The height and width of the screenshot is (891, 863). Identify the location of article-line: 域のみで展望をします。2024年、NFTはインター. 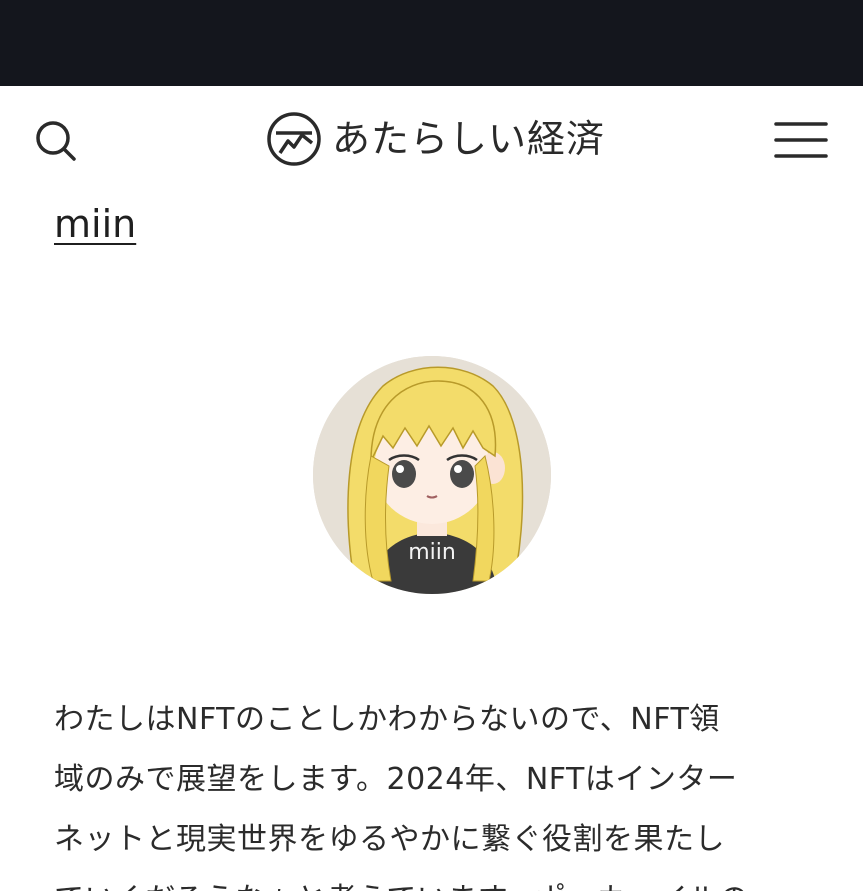
(396, 779).